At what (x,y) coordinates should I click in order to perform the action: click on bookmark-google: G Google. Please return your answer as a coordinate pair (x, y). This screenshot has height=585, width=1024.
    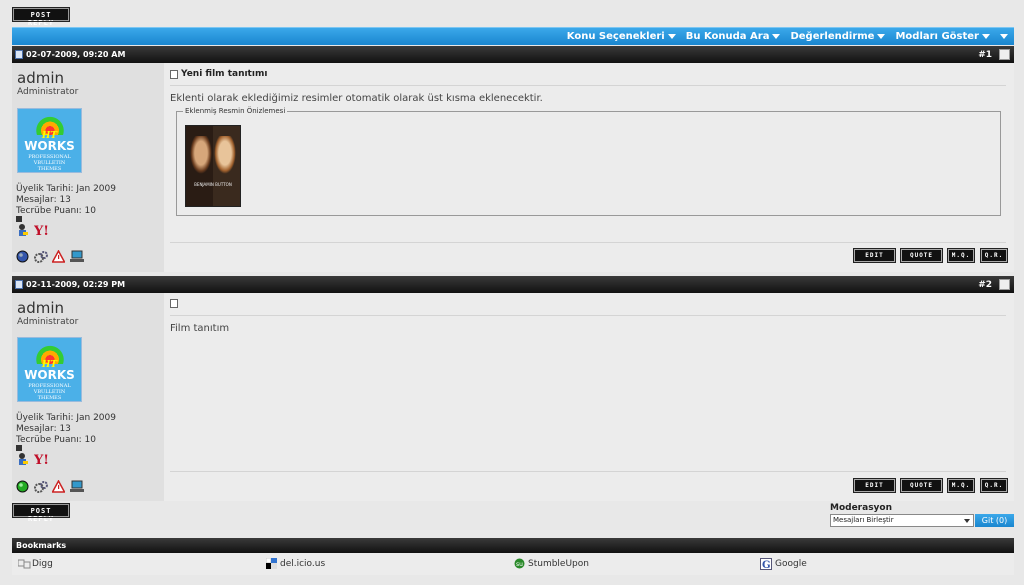
    Looking at the image, I should click on (783, 564).